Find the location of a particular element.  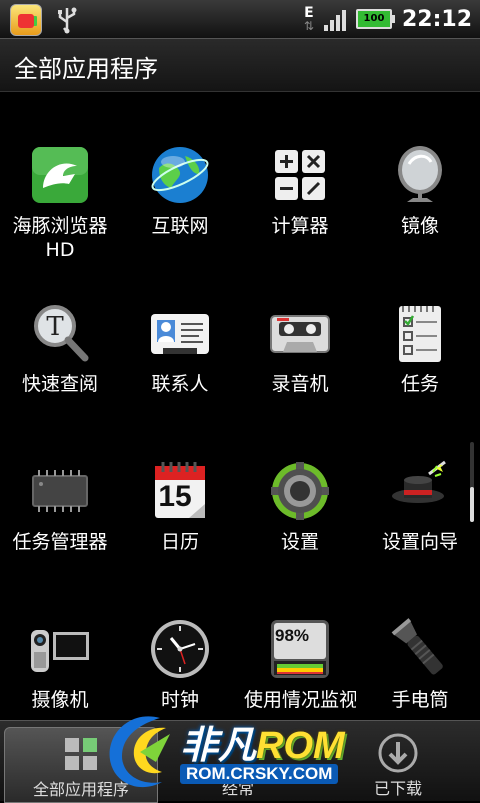

app-usage-monitor: 98% 使用情况监视器 is located at coordinates (300, 665).